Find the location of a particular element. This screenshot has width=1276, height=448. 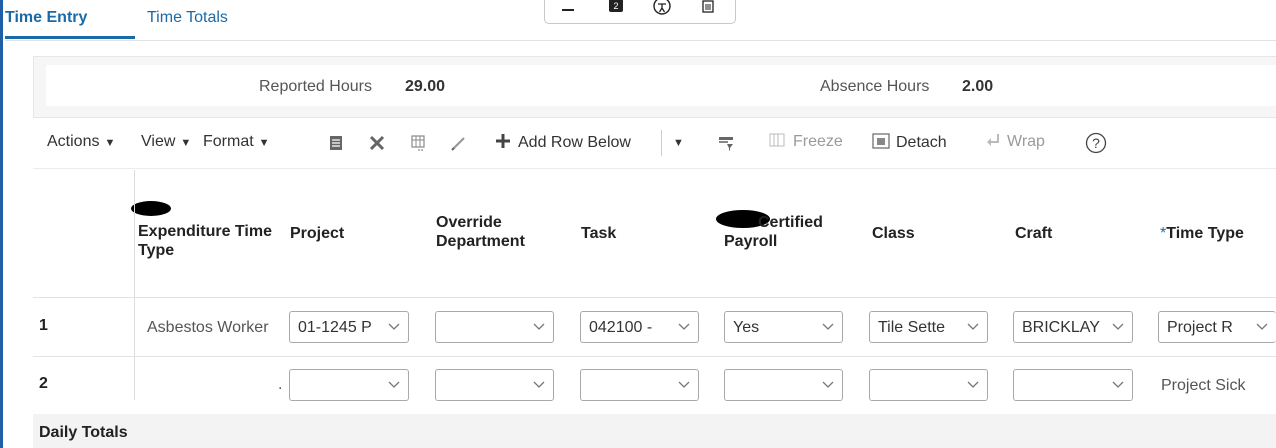

help-button: ? is located at coordinates (1096, 143).